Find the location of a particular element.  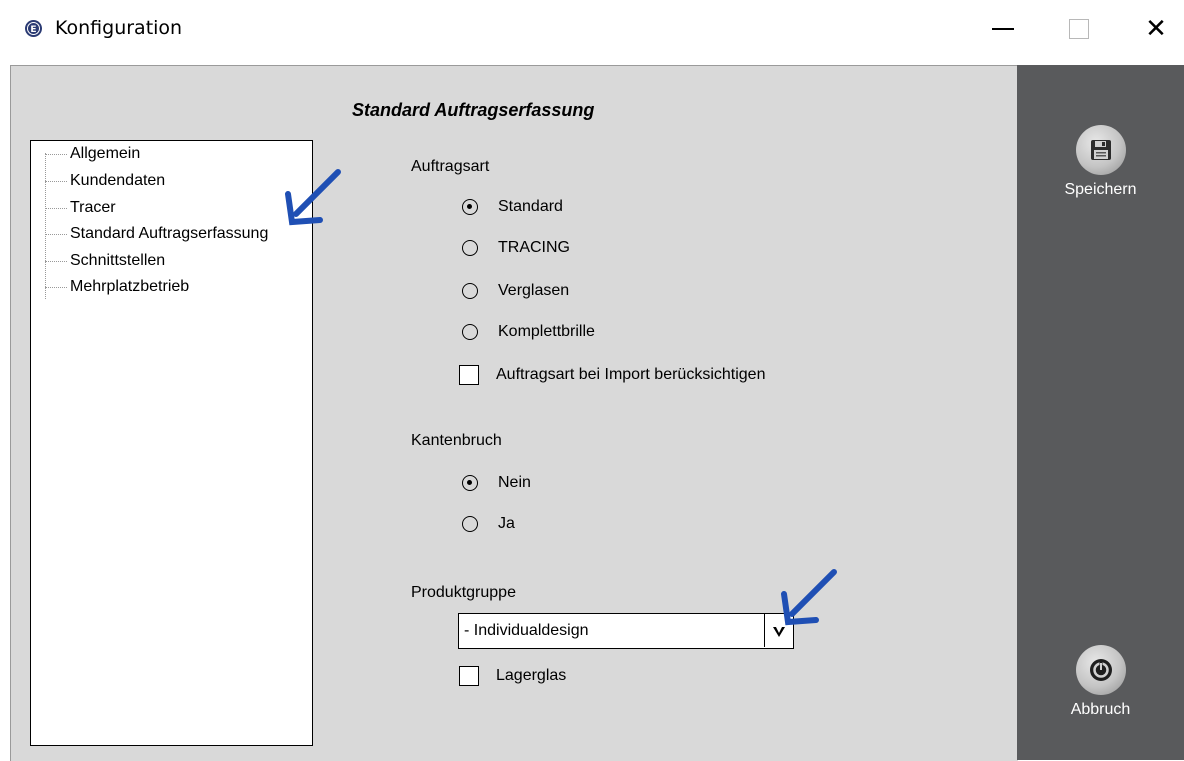

close-icon: ✕ is located at coordinates (1156, 29).